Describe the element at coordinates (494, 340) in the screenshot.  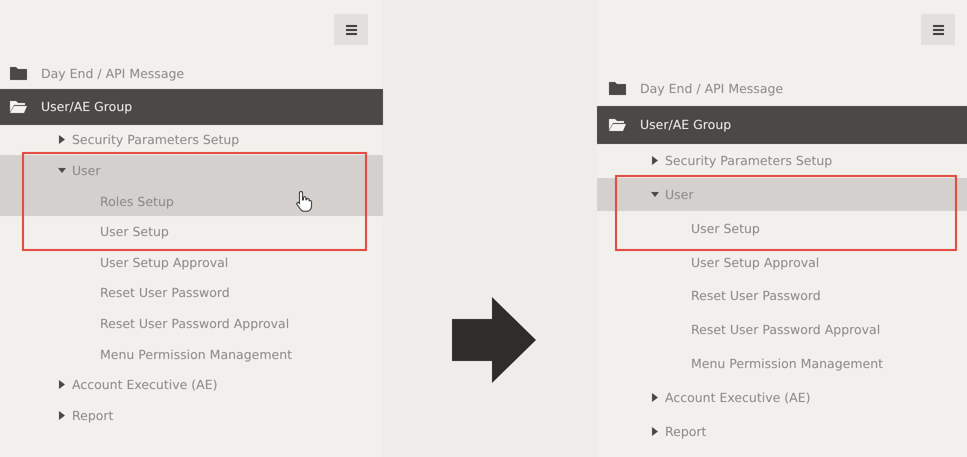
I see `arrow-icon` at that location.